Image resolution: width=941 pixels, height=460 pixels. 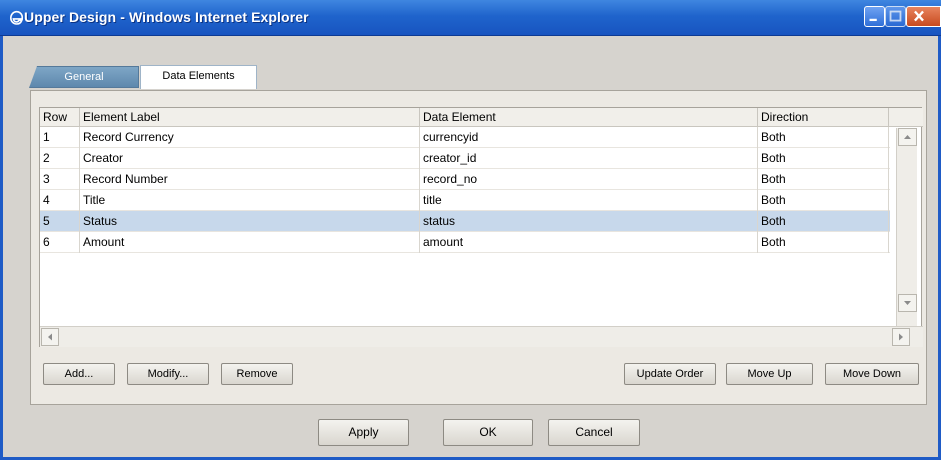 I want to click on window-title: Upper Design - Windows Internet Explorer, so click(x=166, y=17).